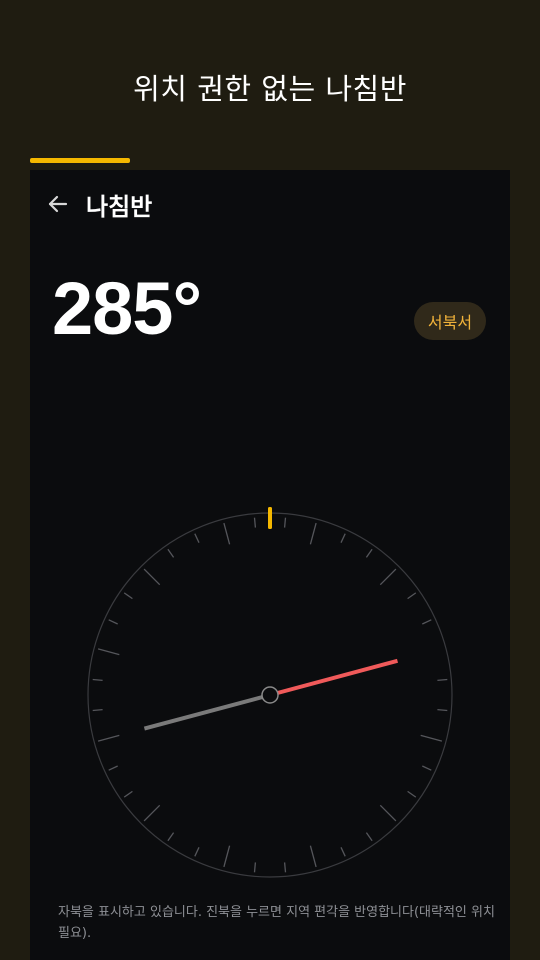  I want to click on heading-degrees: 285°, so click(127, 308).